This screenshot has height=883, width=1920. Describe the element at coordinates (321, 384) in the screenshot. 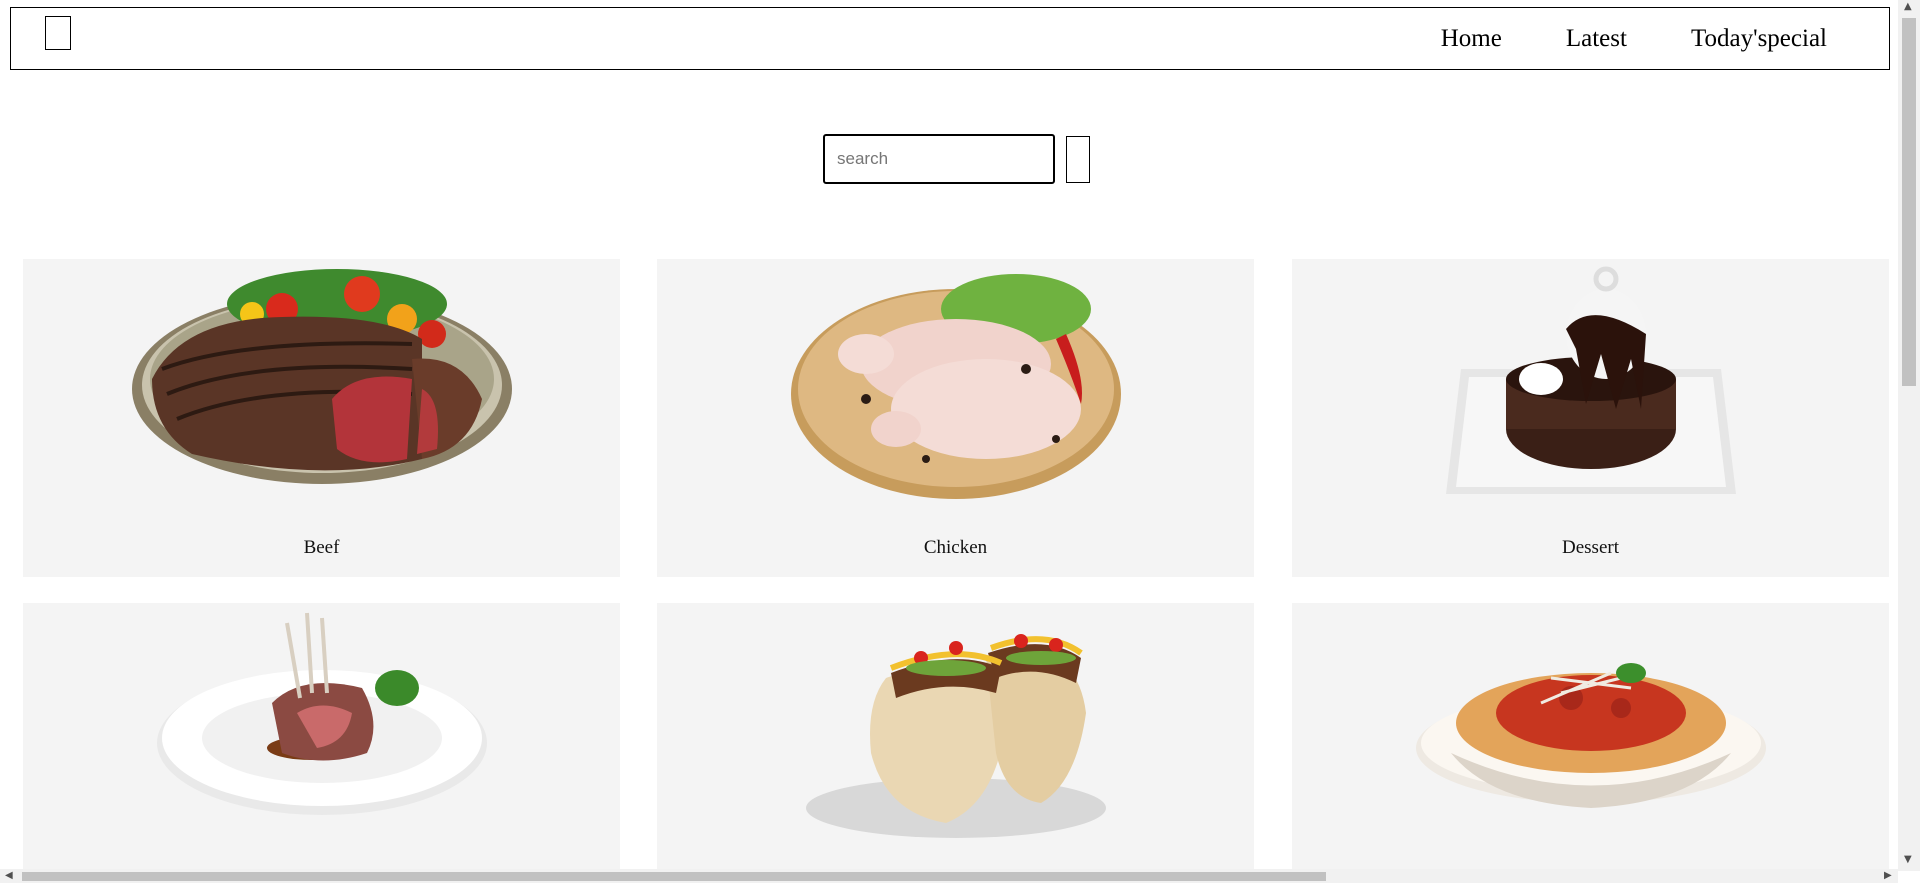

I see `beef-image` at that location.